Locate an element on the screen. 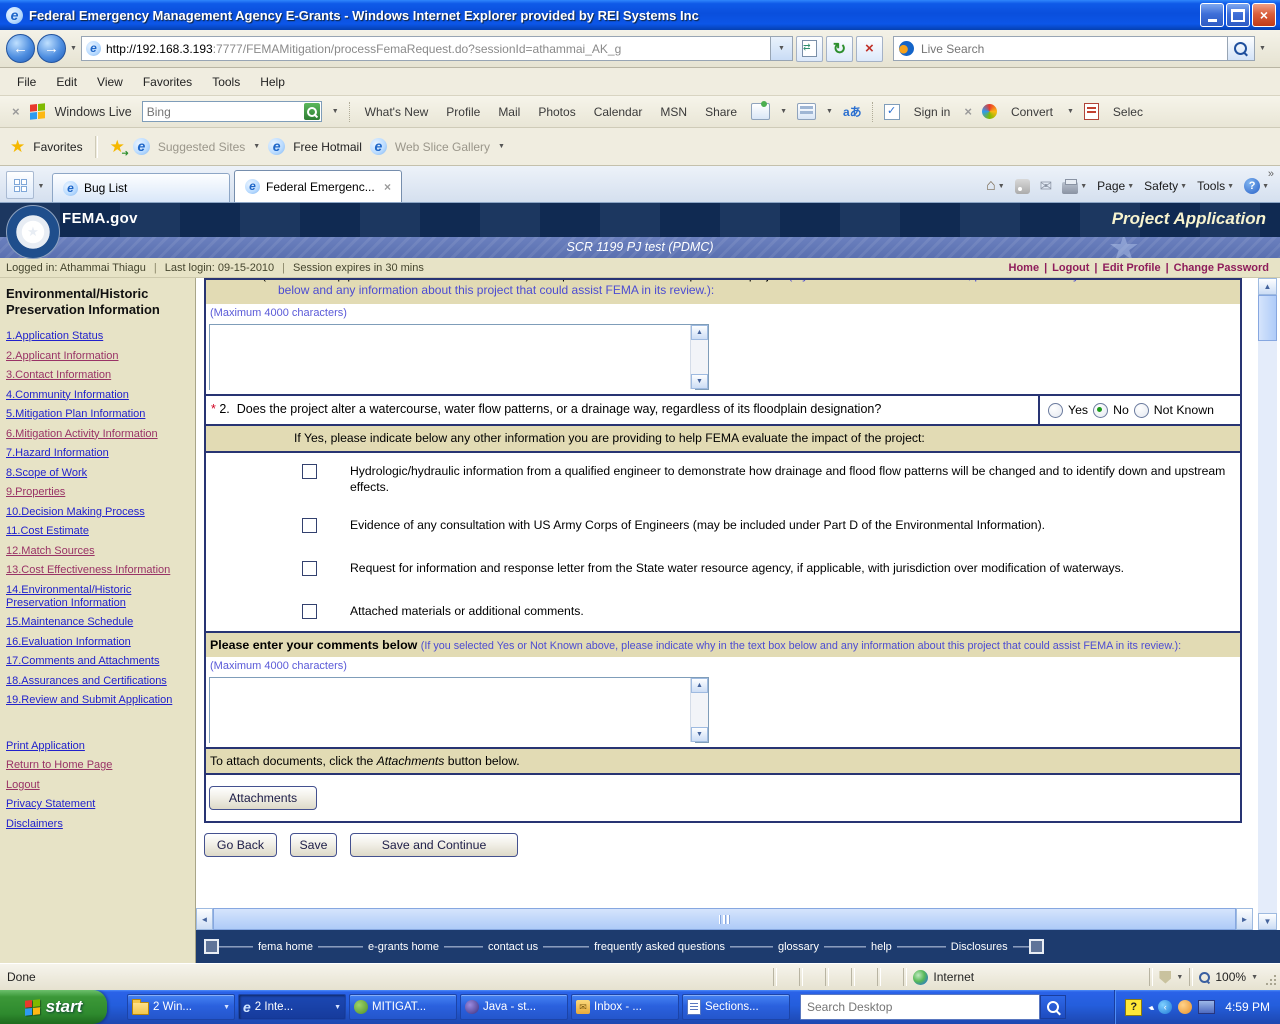 The height and width of the screenshot is (1024, 1280). sidebar-item-review-submit: 19.Review and Submit Application is located at coordinates (98, 700).